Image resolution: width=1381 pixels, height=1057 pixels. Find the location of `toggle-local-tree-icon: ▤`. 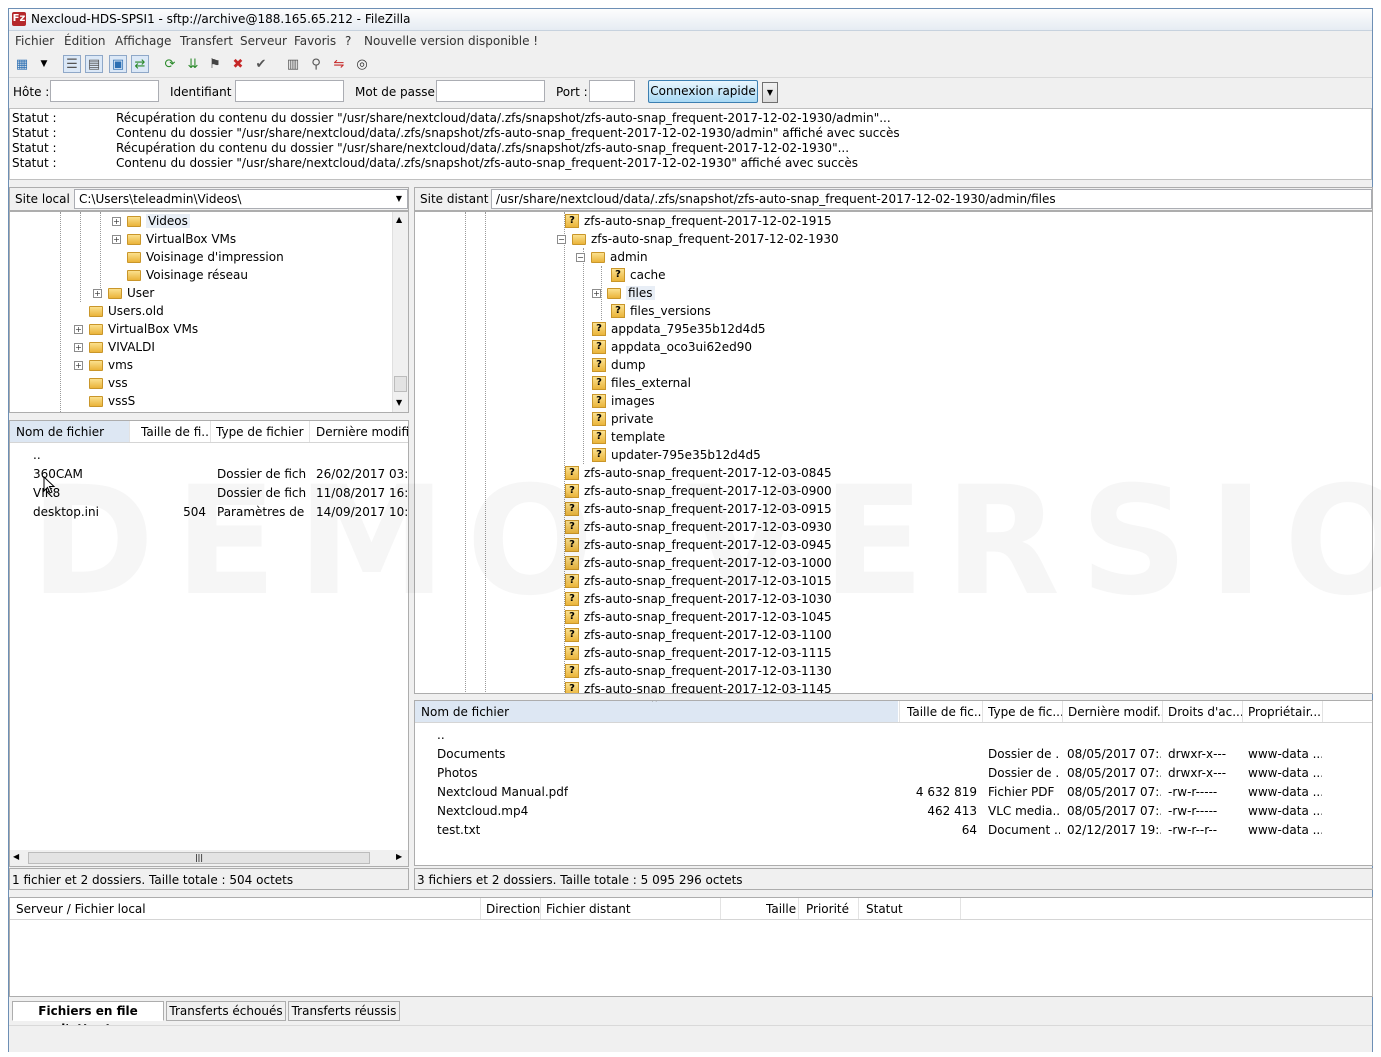

toggle-local-tree-icon: ▤ is located at coordinates (94, 64).